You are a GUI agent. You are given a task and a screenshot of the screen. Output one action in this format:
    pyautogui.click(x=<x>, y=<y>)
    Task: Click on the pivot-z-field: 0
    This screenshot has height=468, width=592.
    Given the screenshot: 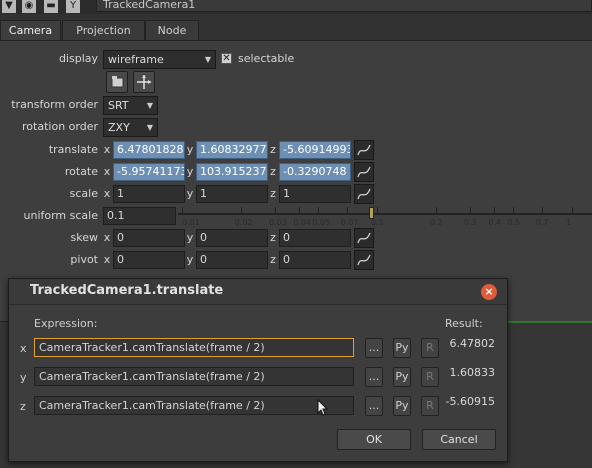 What is the action you would take?
    pyautogui.click(x=315, y=260)
    